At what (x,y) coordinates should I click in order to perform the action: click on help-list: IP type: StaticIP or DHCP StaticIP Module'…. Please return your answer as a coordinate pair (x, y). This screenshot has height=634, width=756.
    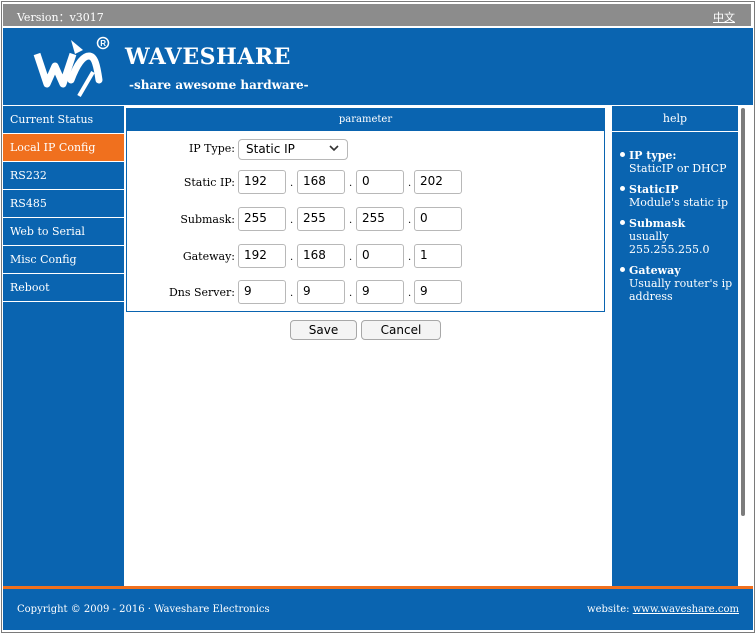
    Looking at the image, I should click on (675, 226).